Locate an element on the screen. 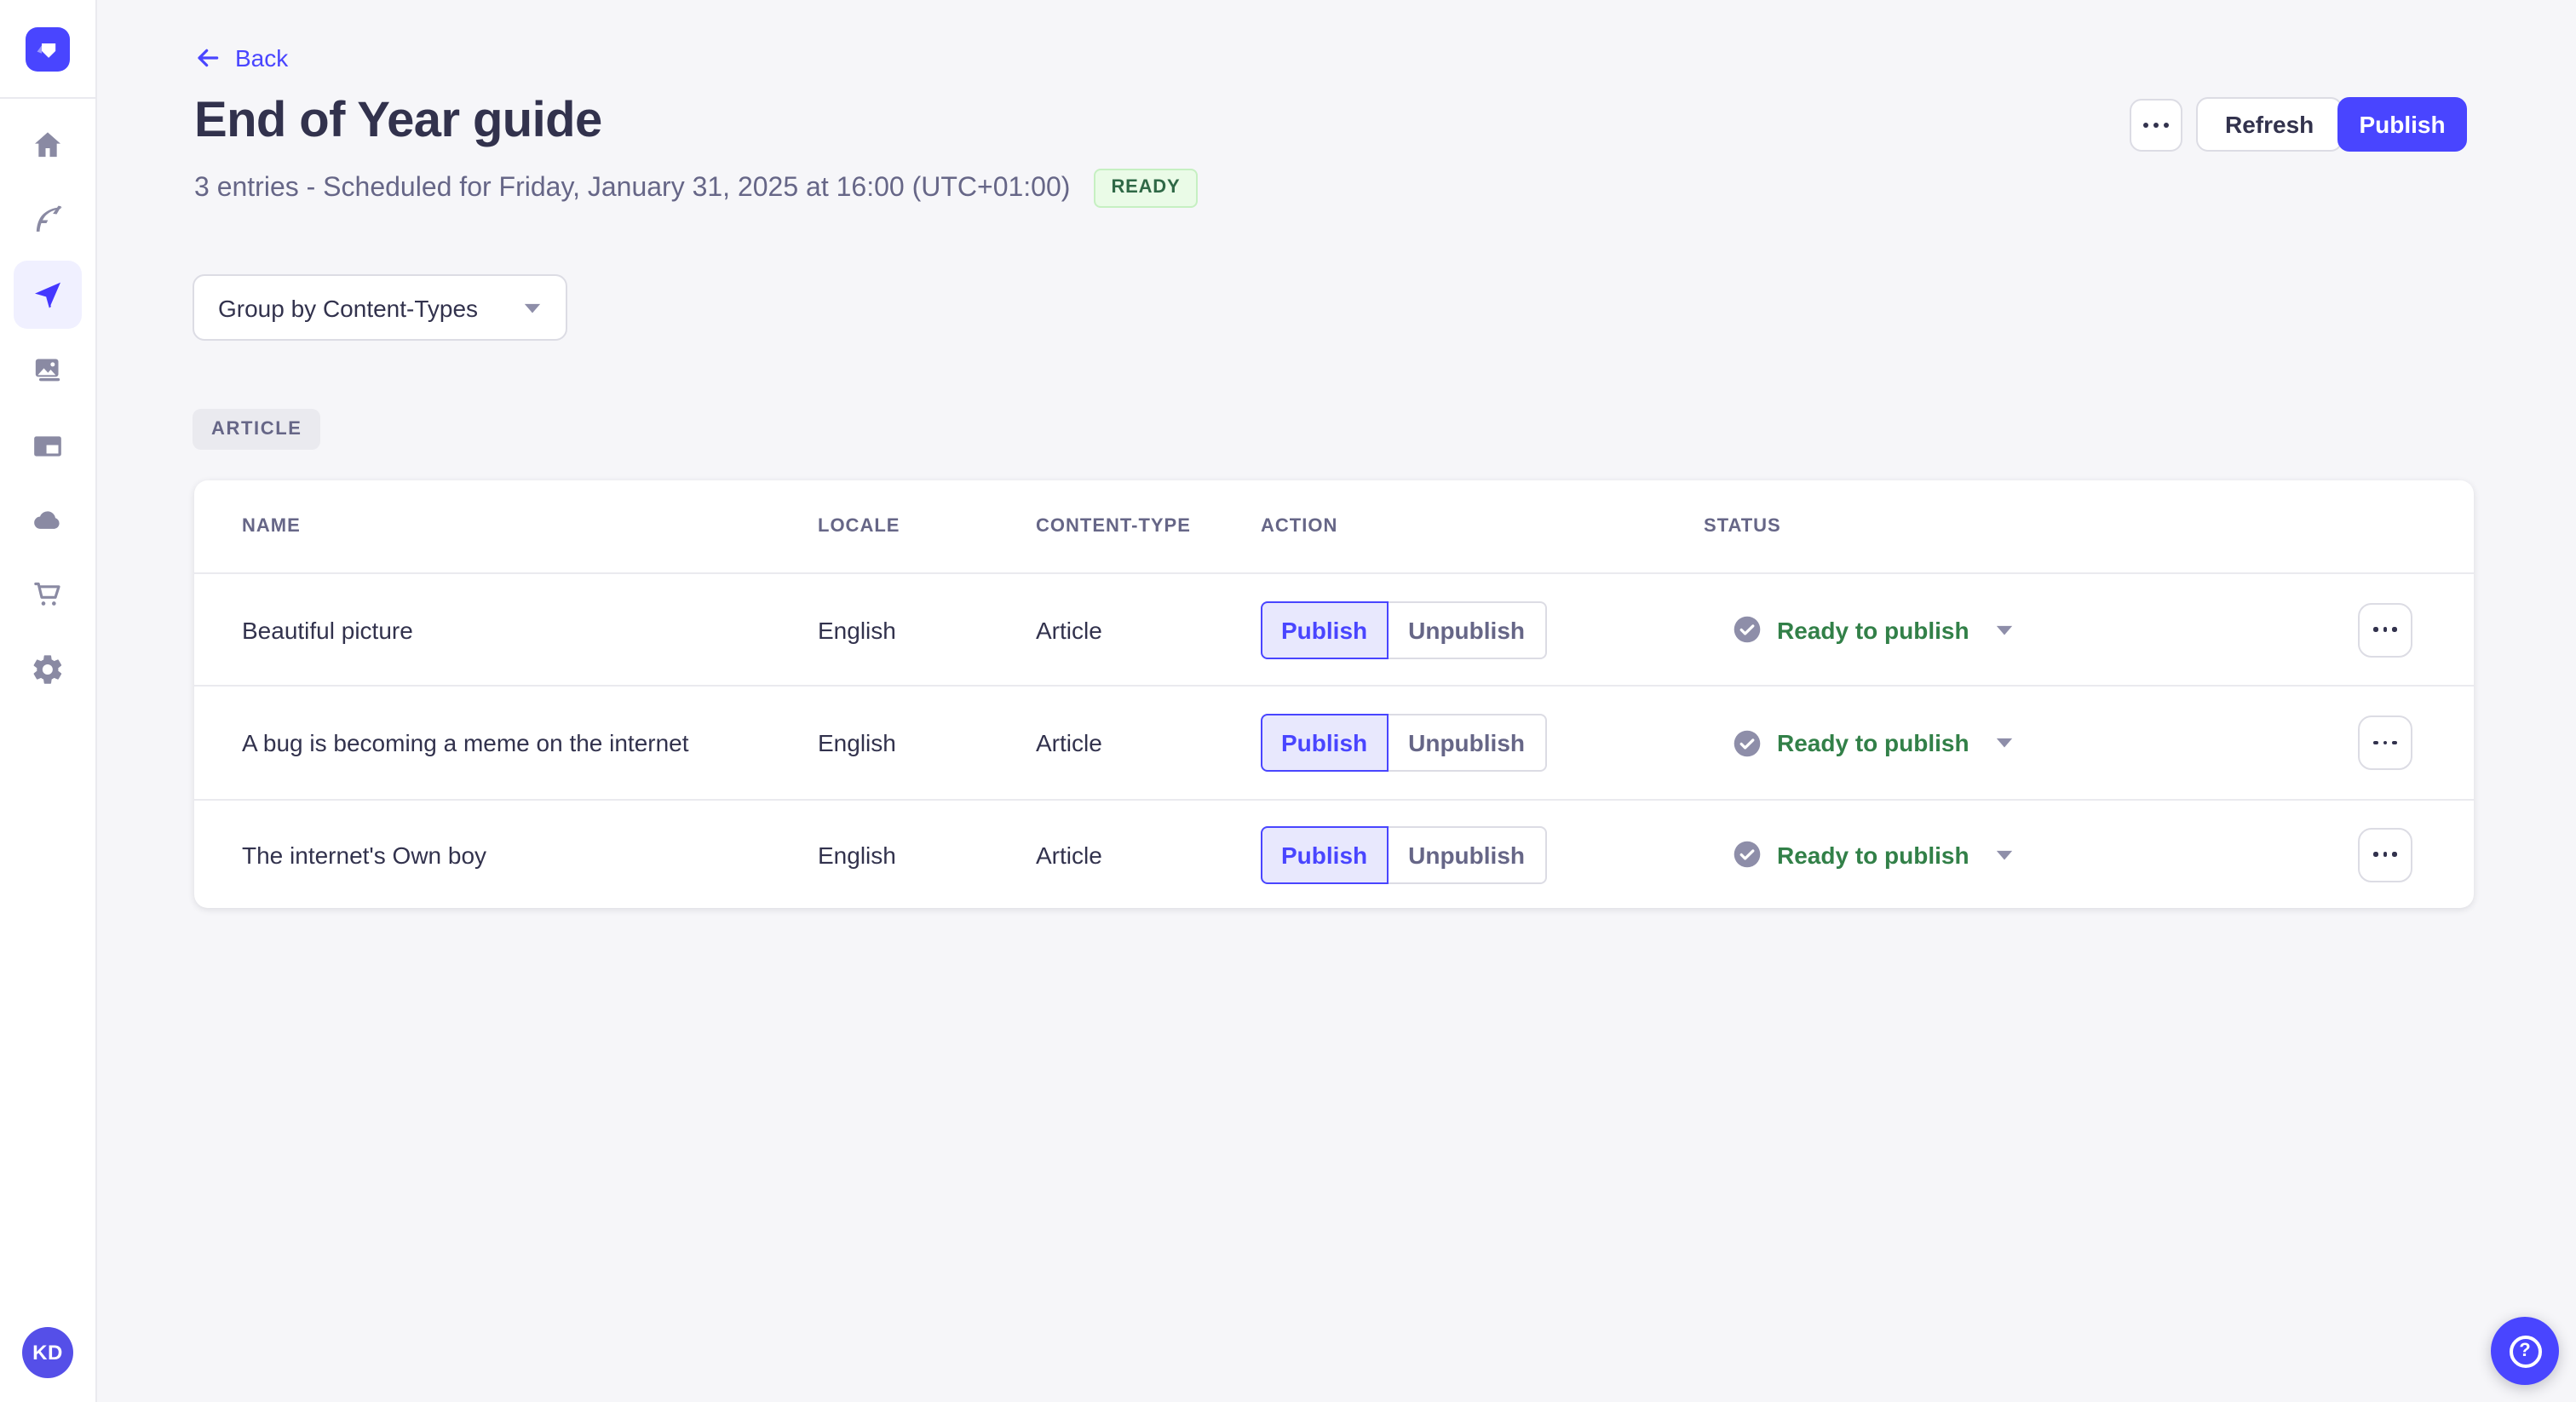 This screenshot has height=1402, width=2576. column-header-action: ACTION is located at coordinates (1300, 526).